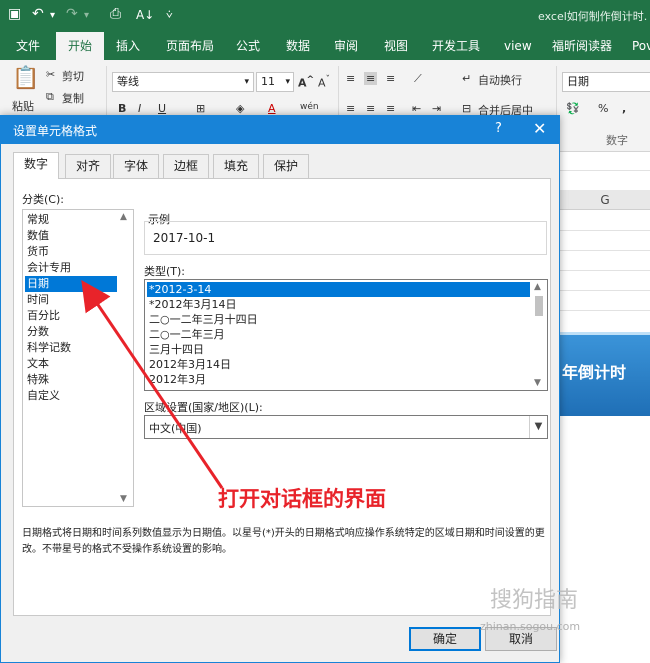  Describe the element at coordinates (418, 79) in the screenshot. I see `orientation-icon: ⟋` at that location.